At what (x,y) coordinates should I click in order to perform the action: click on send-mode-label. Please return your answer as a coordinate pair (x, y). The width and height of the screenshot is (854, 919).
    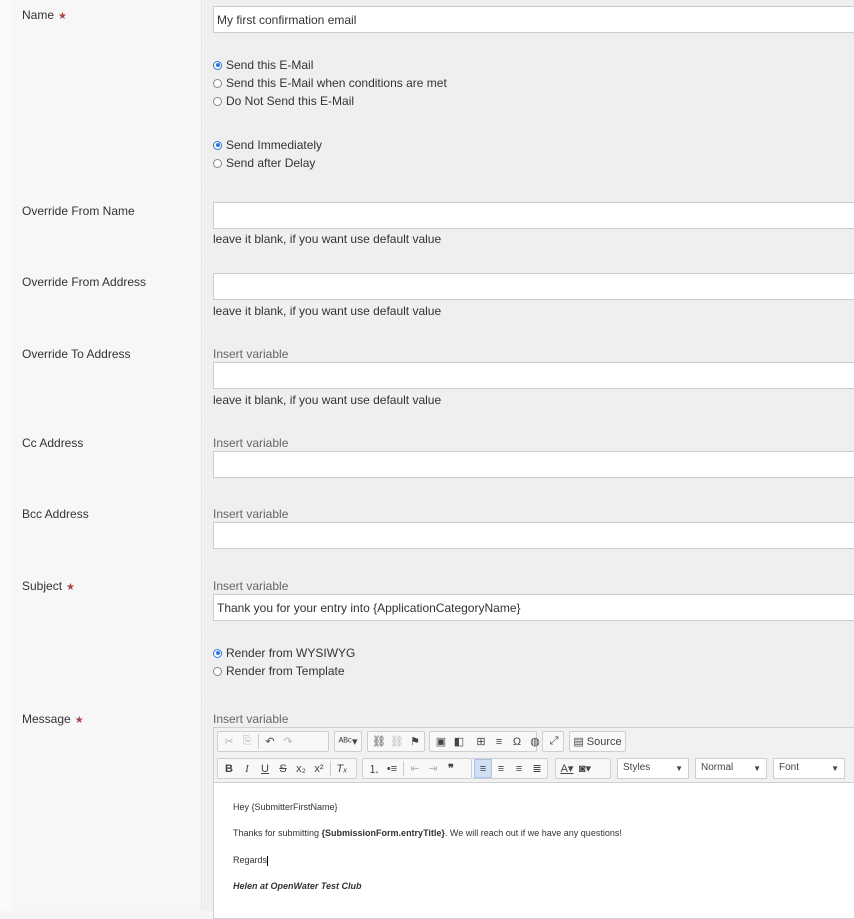
    Looking at the image, I should click on (107, 86).